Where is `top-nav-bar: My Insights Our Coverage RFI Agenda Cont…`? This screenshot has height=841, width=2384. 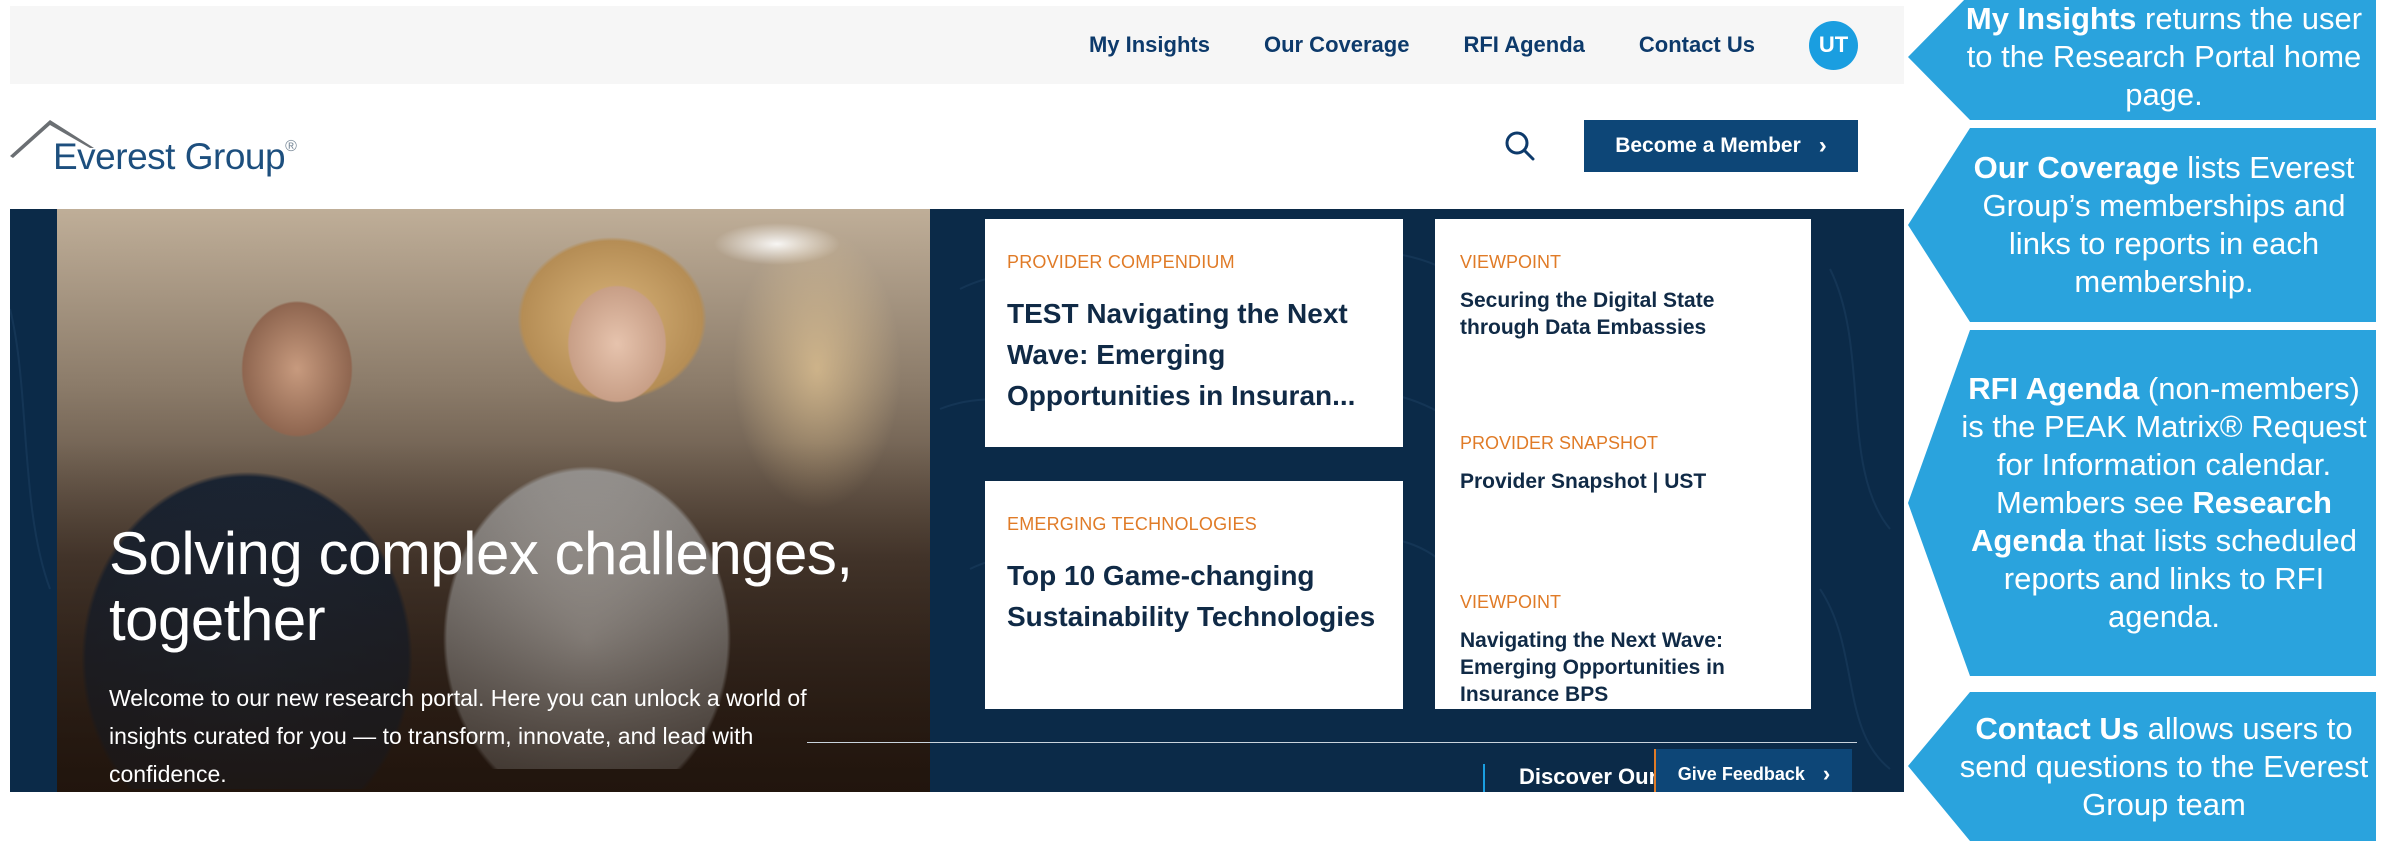
top-nav-bar: My Insights Our Coverage RFI Agenda Cont… is located at coordinates (957, 45).